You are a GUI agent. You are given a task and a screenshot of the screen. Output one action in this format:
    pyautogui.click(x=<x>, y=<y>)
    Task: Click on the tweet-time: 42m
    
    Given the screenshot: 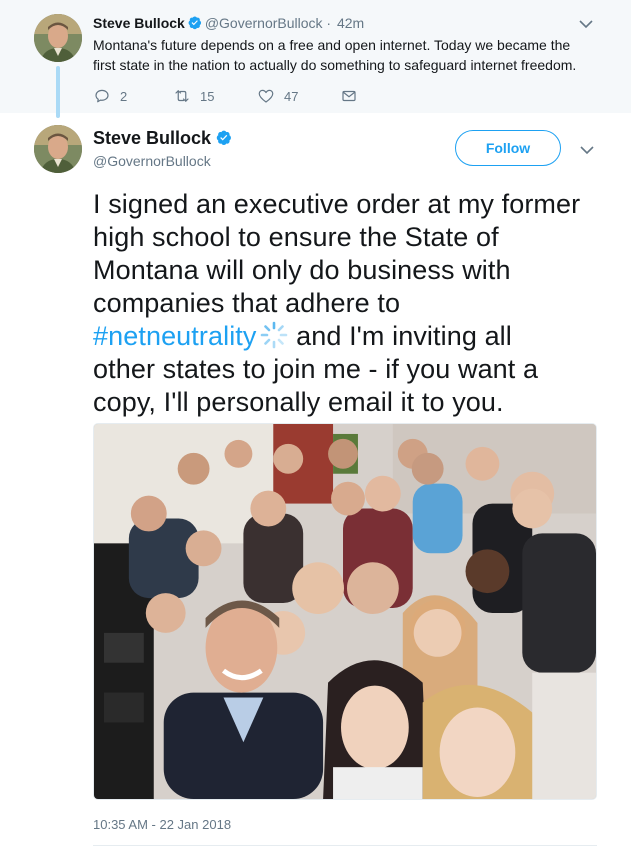 What is the action you would take?
    pyautogui.click(x=350, y=23)
    